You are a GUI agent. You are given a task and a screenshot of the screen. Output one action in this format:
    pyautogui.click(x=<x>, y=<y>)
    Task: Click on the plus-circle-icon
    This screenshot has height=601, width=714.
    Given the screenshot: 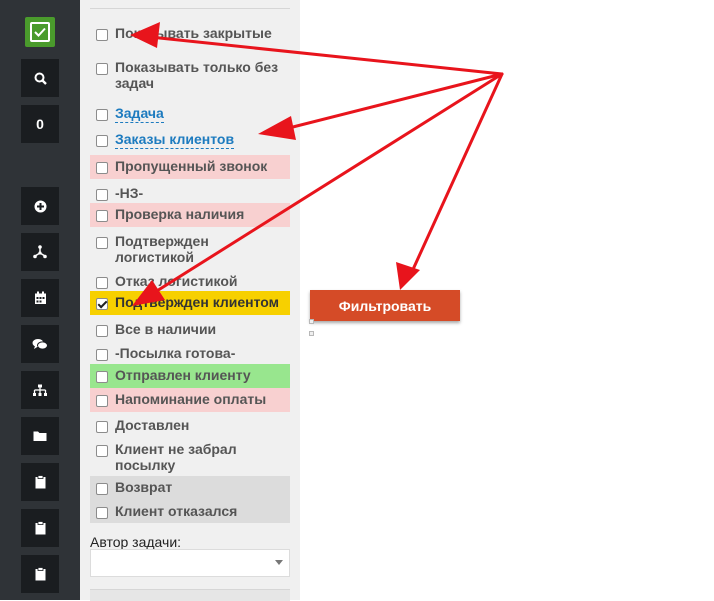 What is the action you would take?
    pyautogui.click(x=40, y=206)
    